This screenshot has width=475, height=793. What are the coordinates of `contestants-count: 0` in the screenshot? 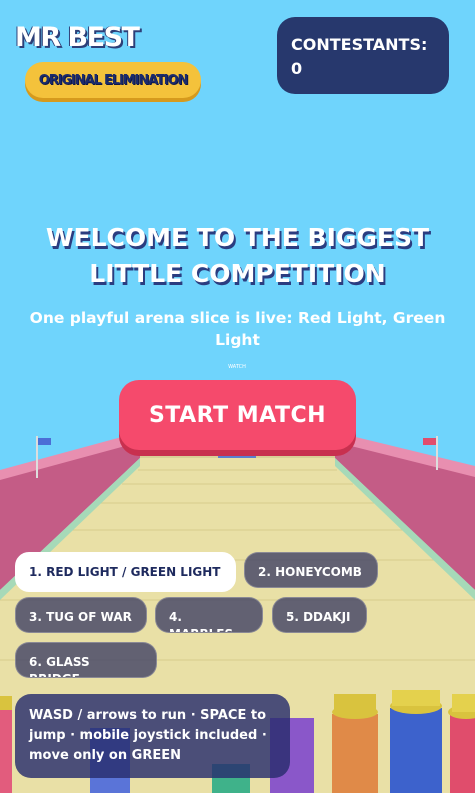 It's located at (297, 68).